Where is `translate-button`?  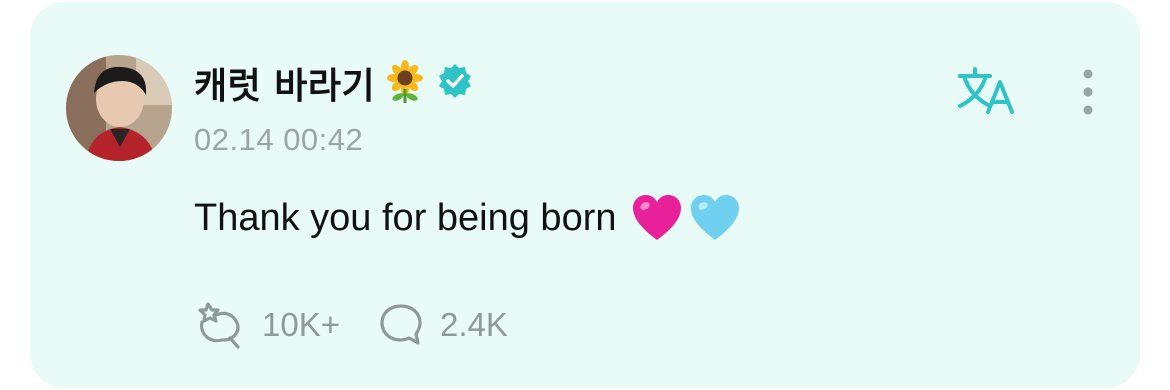 translate-button is located at coordinates (988, 92).